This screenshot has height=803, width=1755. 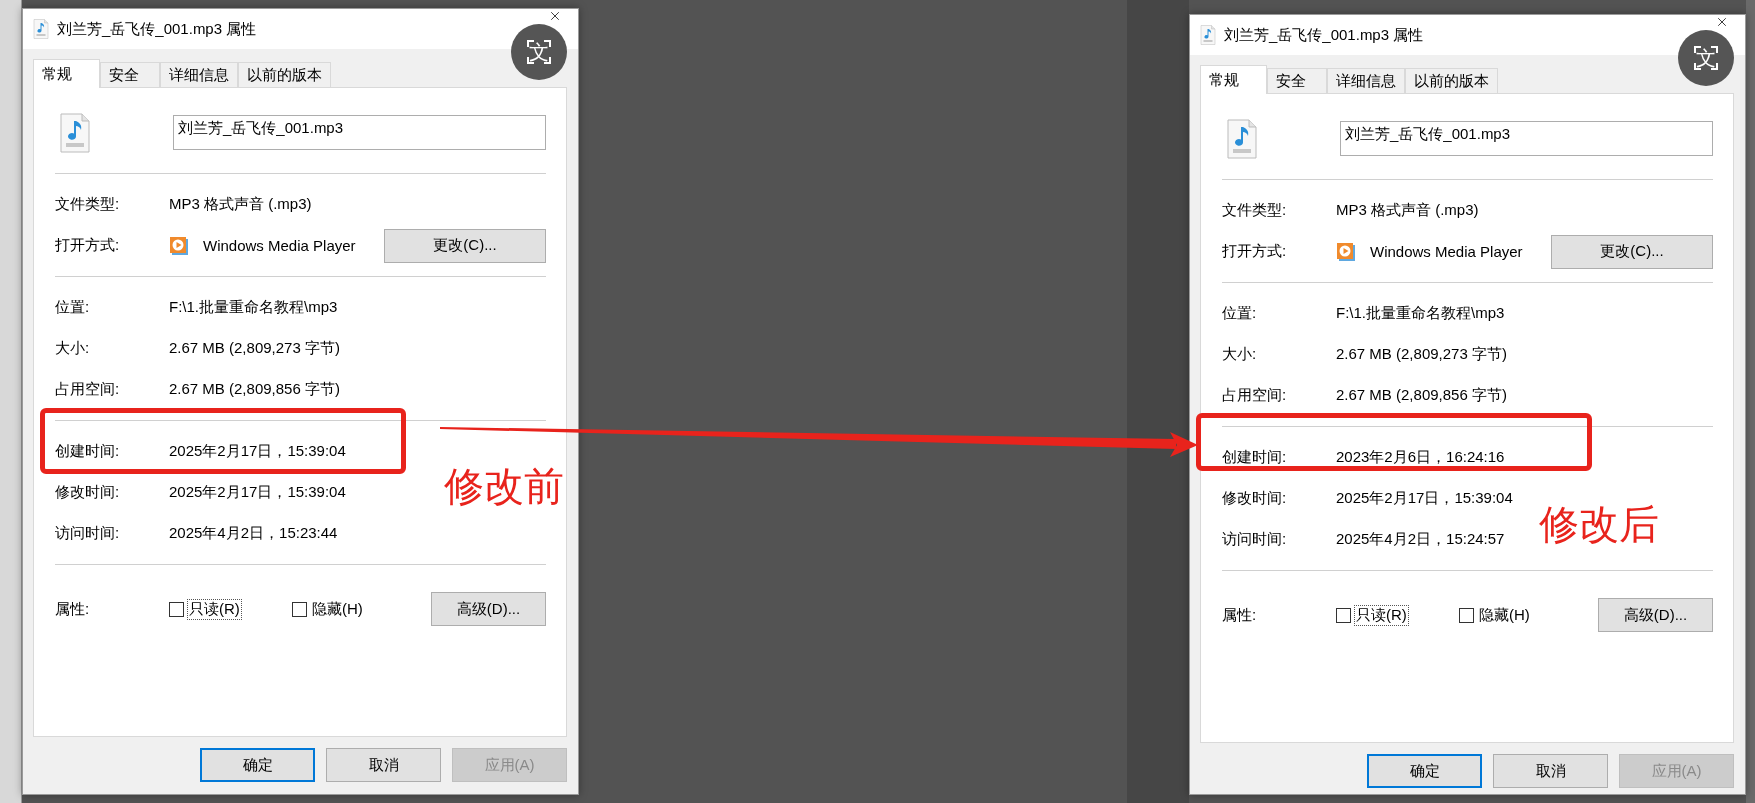 I want to click on annotation-label: 修改后, so click(x=1599, y=524).